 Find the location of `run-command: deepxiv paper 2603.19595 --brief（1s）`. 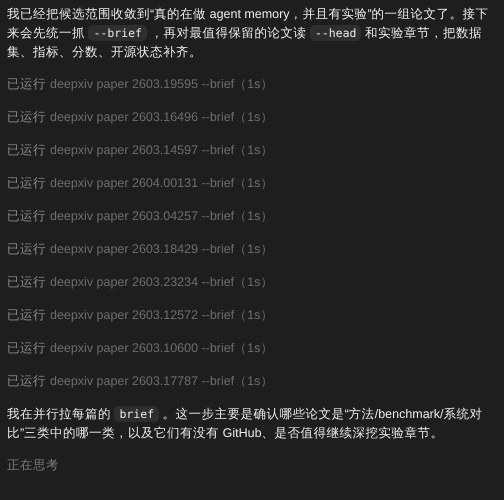

run-command: deepxiv paper 2603.19595 --brief（1s） is located at coordinates (162, 84).